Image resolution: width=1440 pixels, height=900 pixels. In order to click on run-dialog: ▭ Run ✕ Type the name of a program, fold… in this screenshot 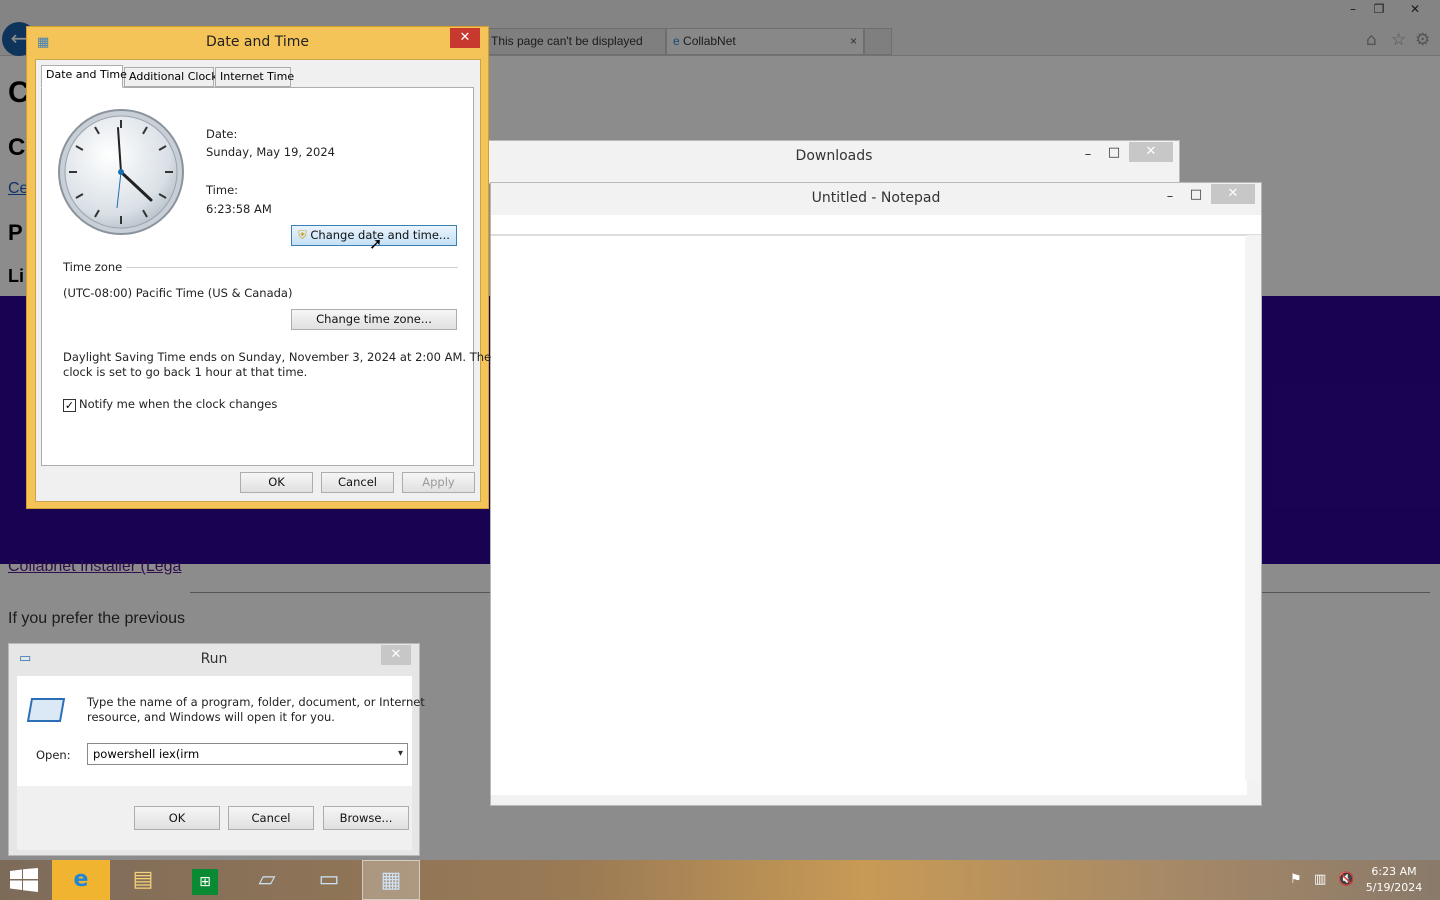, I will do `click(216, 749)`.